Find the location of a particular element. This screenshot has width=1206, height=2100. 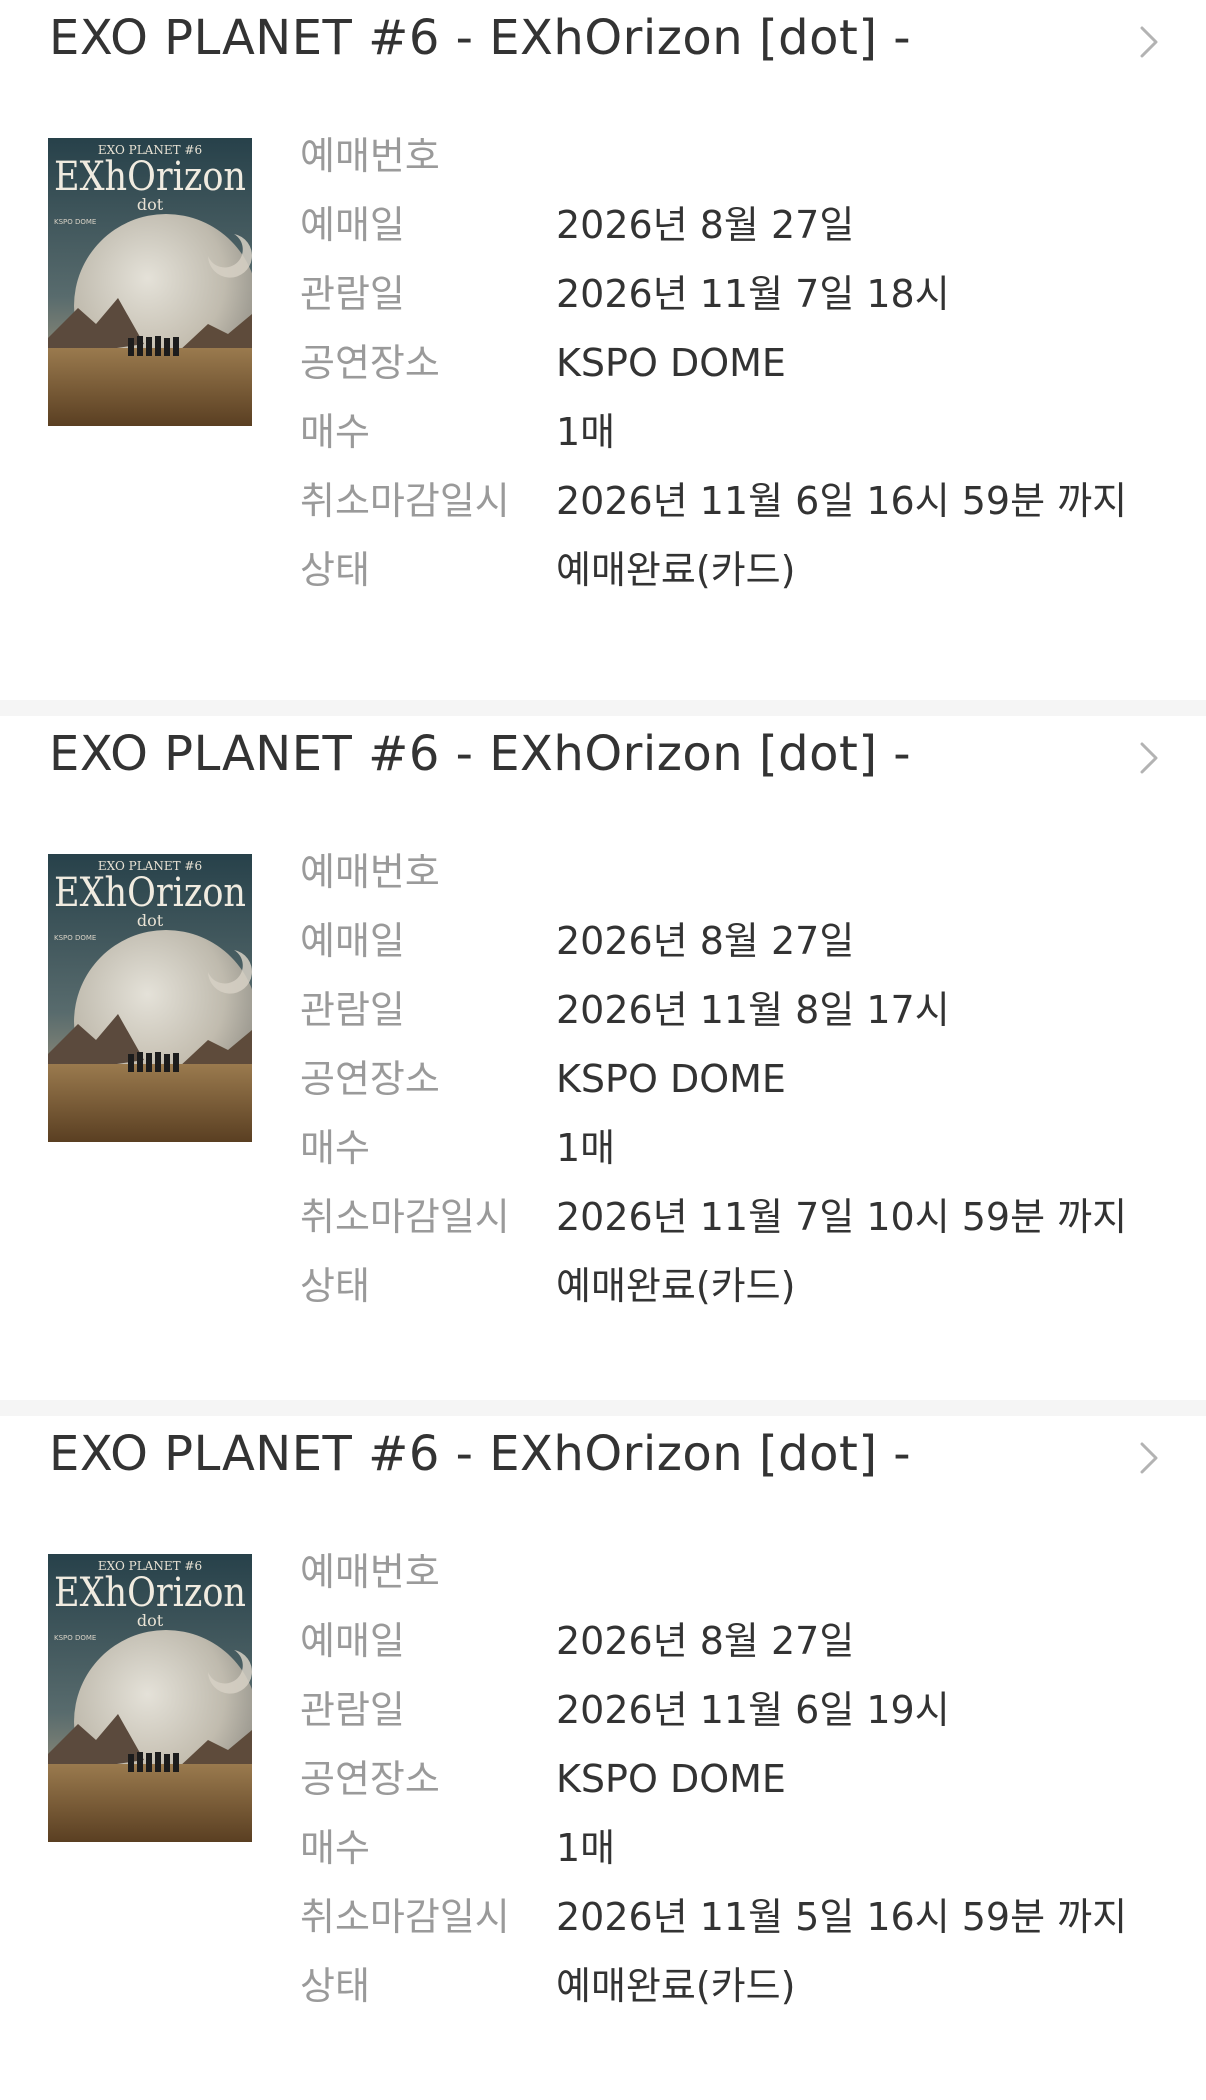

detail-value: 2026년 11월 7일 18시 is located at coordinates (753, 294).